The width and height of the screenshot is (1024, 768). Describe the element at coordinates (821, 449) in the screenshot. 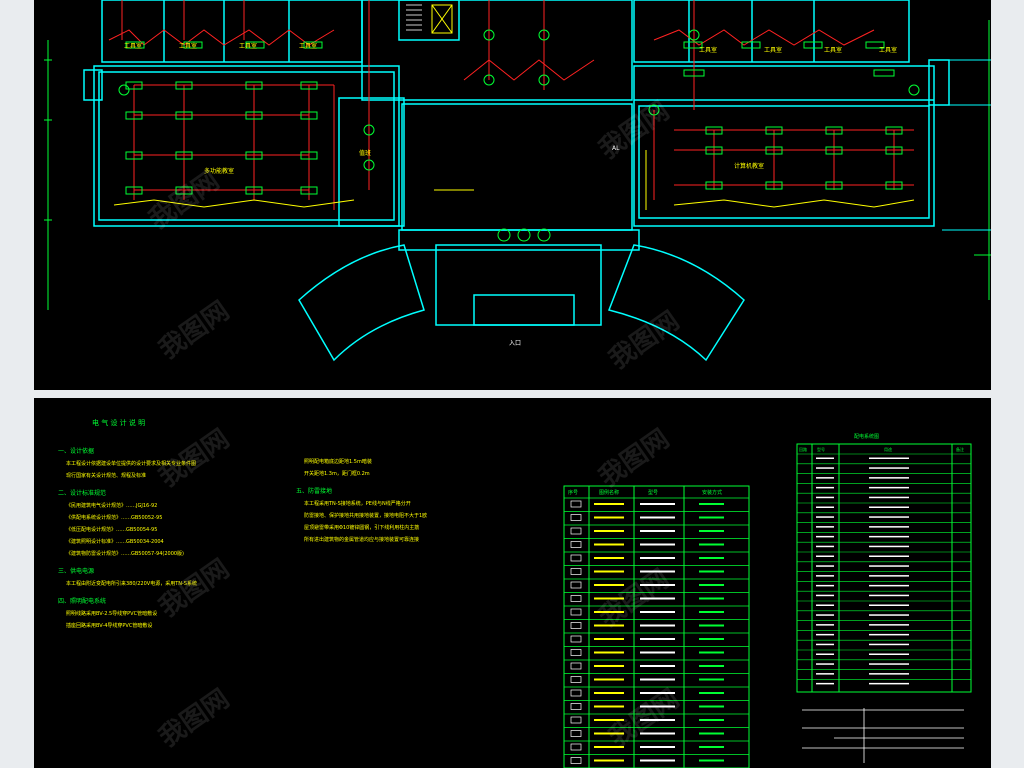

I see `system-header: 型号` at that location.